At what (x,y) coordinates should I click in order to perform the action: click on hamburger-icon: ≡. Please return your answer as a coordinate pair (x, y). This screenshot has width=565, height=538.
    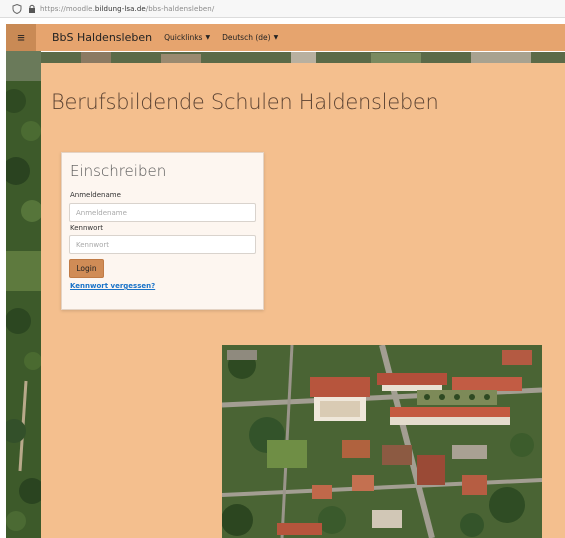
    Looking at the image, I should click on (21, 37).